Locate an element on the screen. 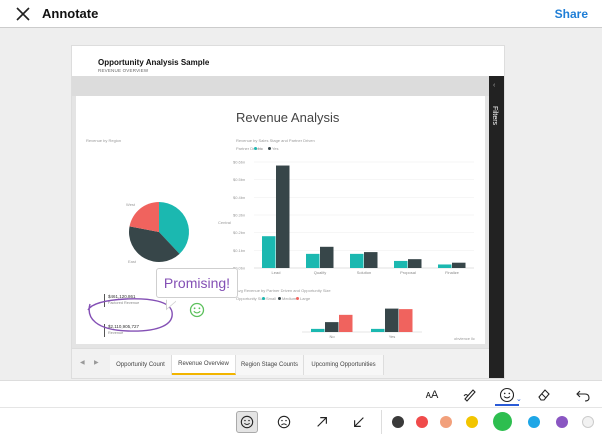 The width and height of the screenshot is (602, 435). sticker-options is located at coordinates (301, 421).